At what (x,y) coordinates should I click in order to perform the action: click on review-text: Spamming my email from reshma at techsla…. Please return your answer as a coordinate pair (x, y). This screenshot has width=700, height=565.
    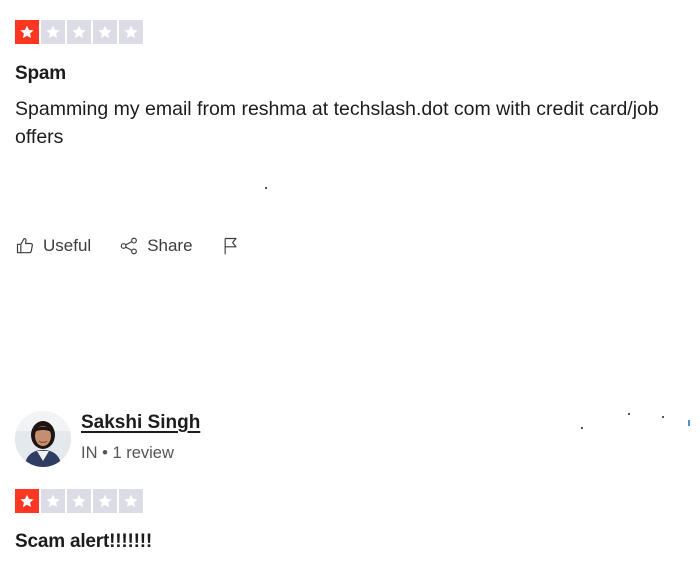
    Looking at the image, I should click on (337, 123).